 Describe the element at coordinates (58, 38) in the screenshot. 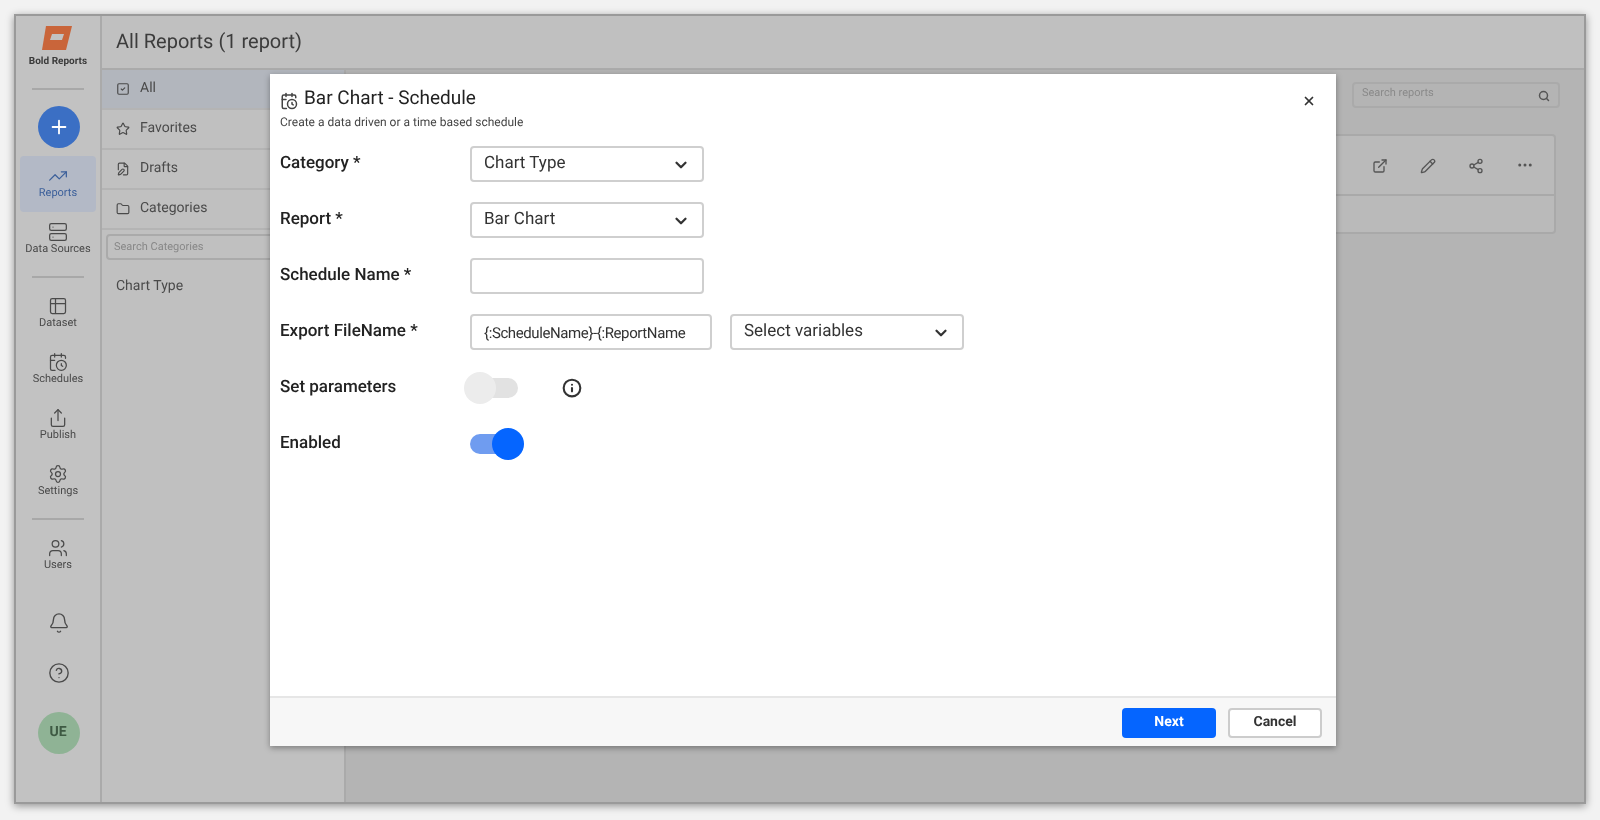

I see `logo-icon` at that location.